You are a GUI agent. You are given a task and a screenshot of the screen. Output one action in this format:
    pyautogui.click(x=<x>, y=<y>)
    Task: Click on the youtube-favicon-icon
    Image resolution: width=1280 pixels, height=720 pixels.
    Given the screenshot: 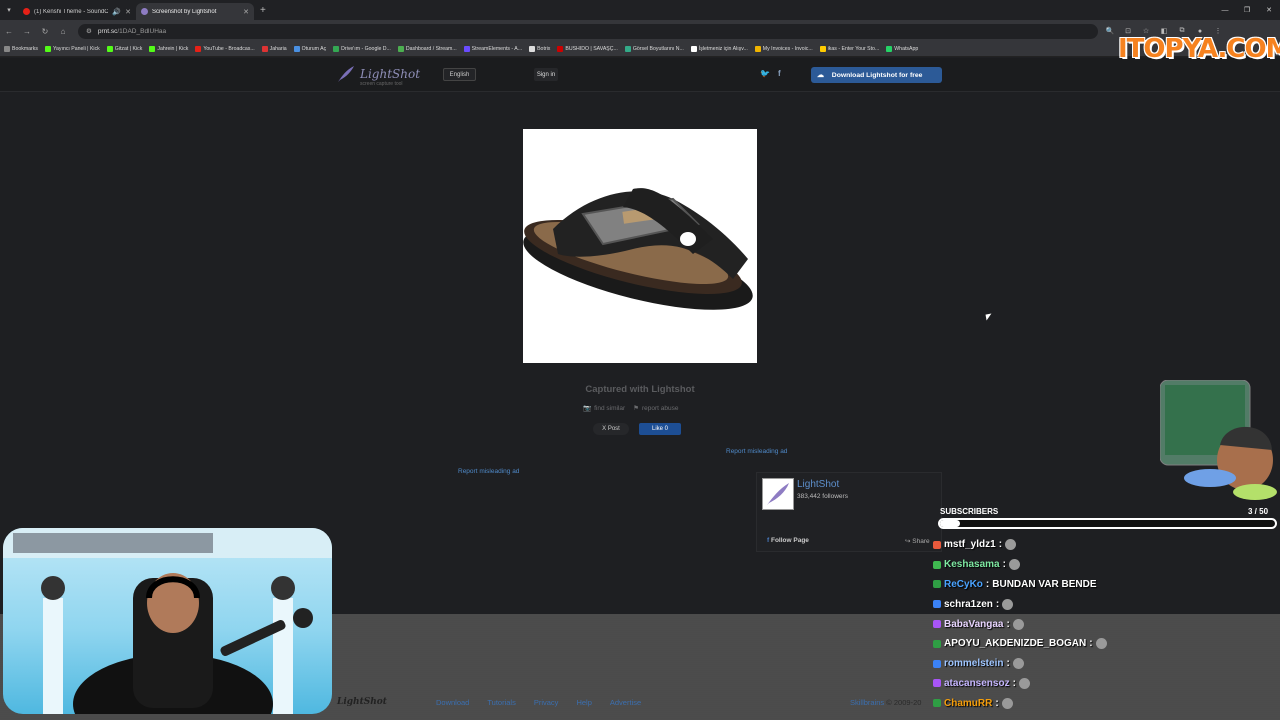 What is the action you would take?
    pyautogui.click(x=26, y=11)
    